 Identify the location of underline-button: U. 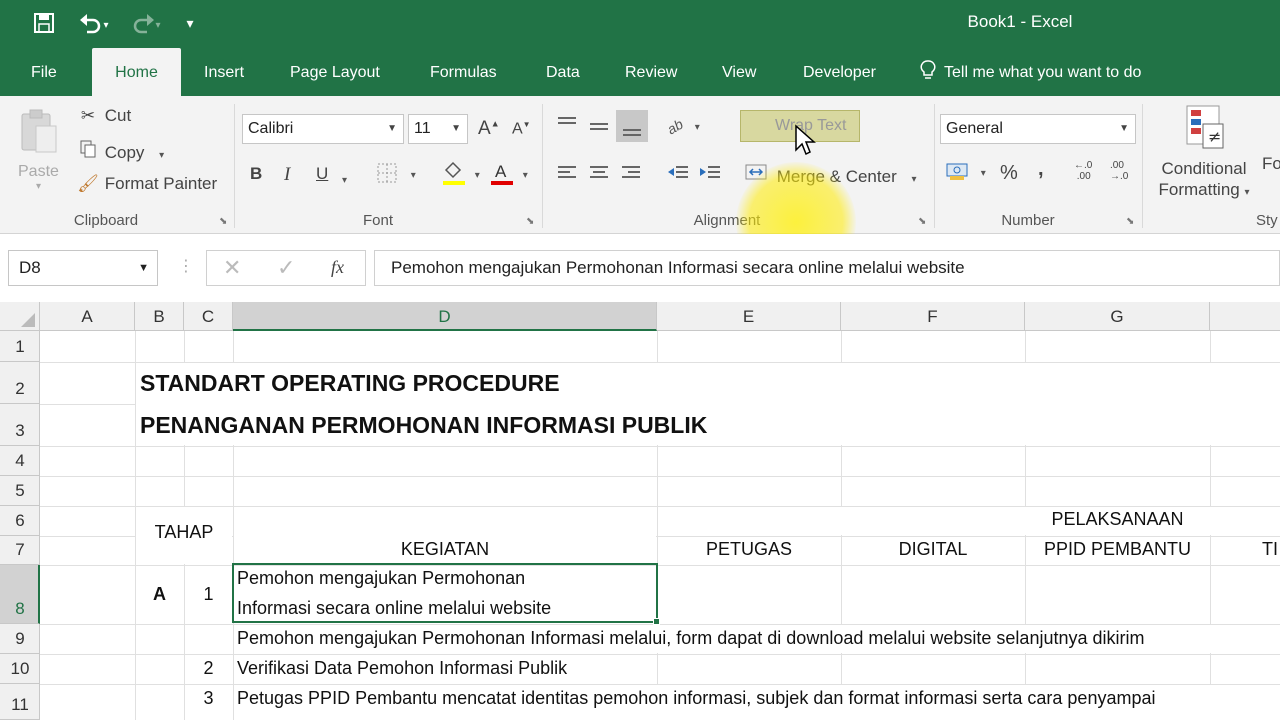
(322, 174).